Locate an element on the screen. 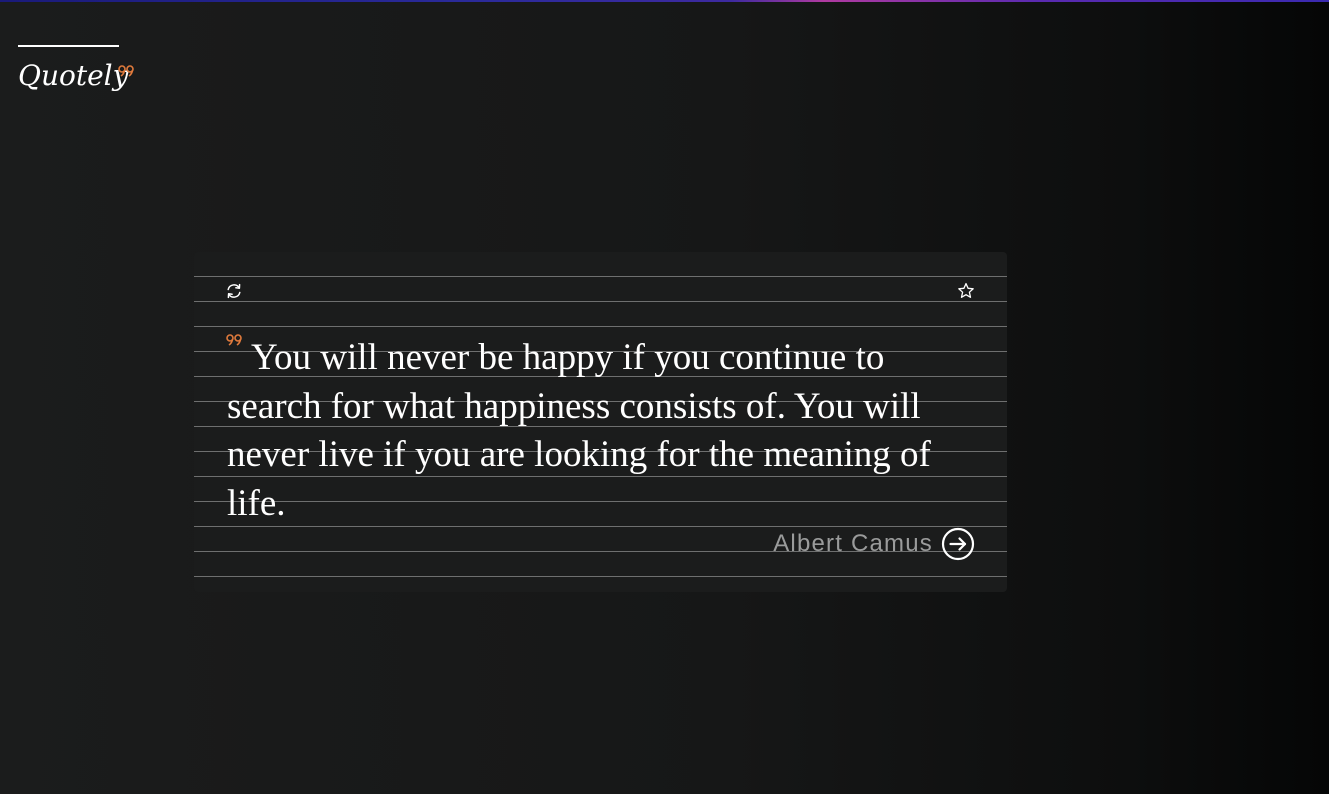 The height and width of the screenshot is (794, 1329). refresh-icon is located at coordinates (234, 291).